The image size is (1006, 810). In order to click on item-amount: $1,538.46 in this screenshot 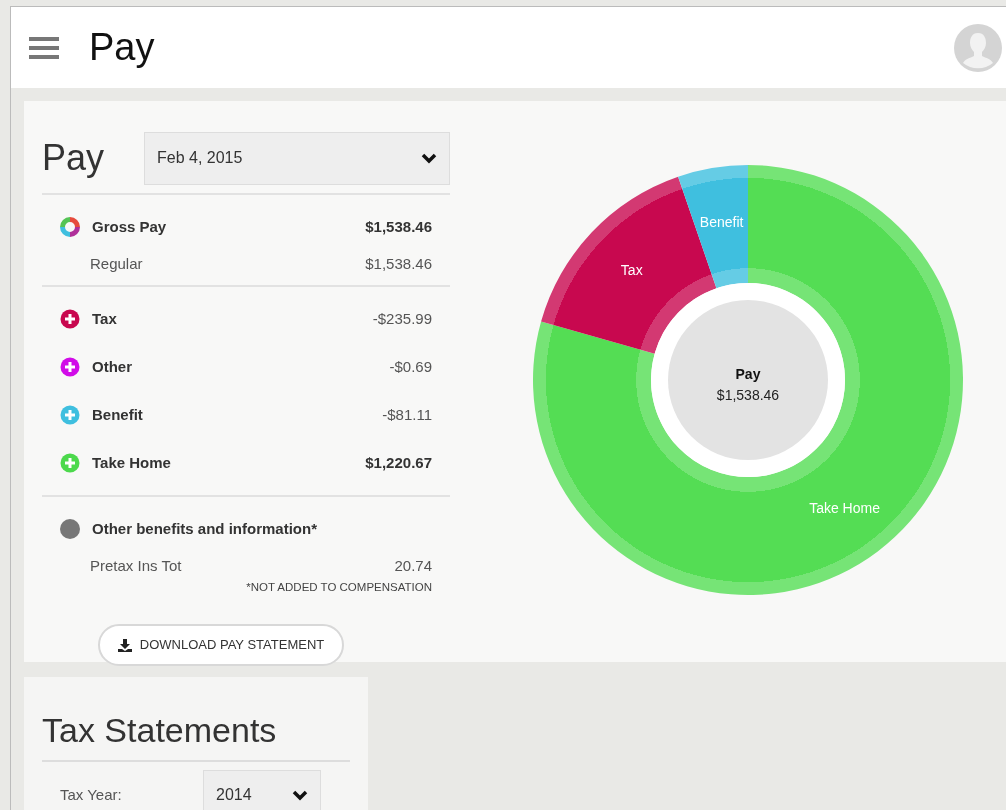, I will do `click(398, 226)`.